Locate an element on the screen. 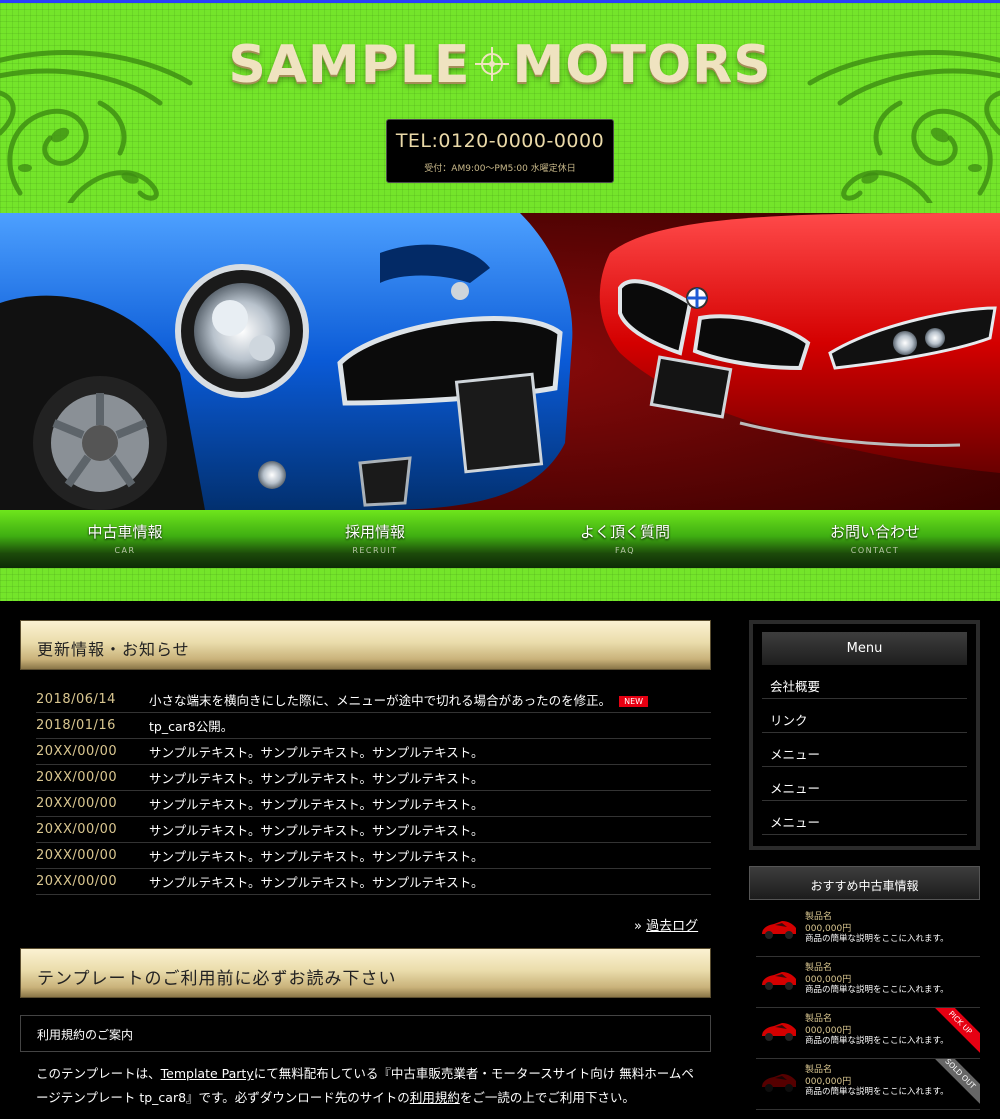 This screenshot has height=1119, width=1000. nav-sublabel: CAR is located at coordinates (125, 550).